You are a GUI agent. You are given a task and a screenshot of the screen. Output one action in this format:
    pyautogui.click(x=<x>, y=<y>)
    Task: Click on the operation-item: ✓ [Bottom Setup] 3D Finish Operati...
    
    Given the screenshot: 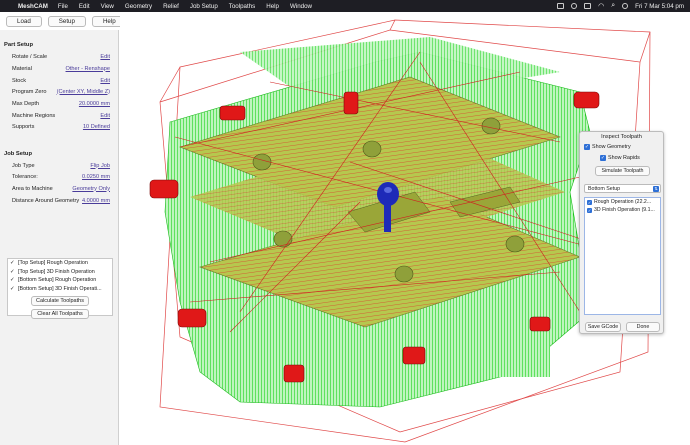 What is the action you would take?
    pyautogui.click(x=60, y=289)
    